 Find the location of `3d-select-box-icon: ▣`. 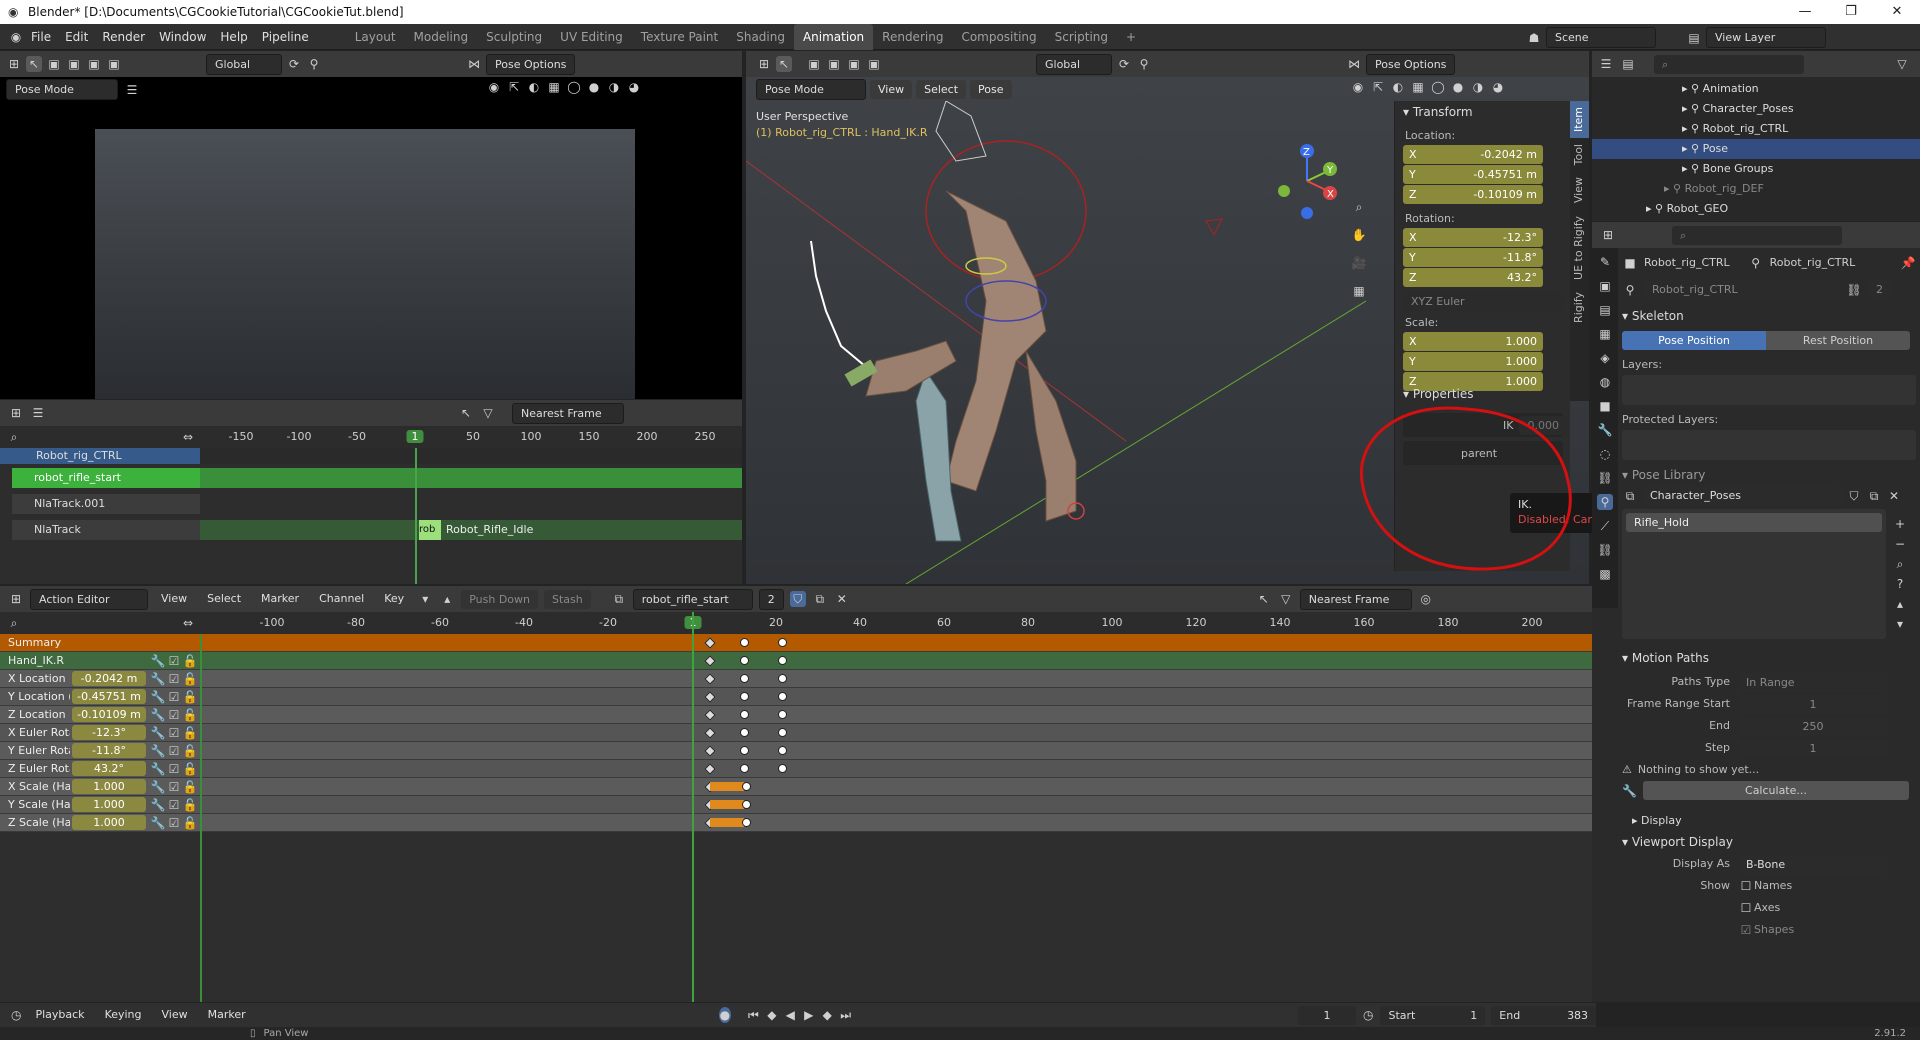

3d-select-box-icon: ▣ is located at coordinates (814, 64).